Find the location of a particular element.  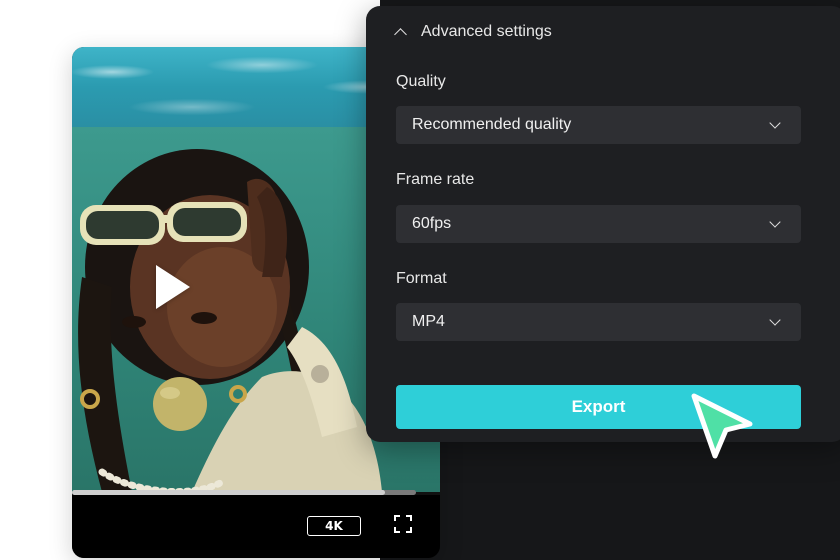

frame-rate-select: 60fps is located at coordinates (598, 224).